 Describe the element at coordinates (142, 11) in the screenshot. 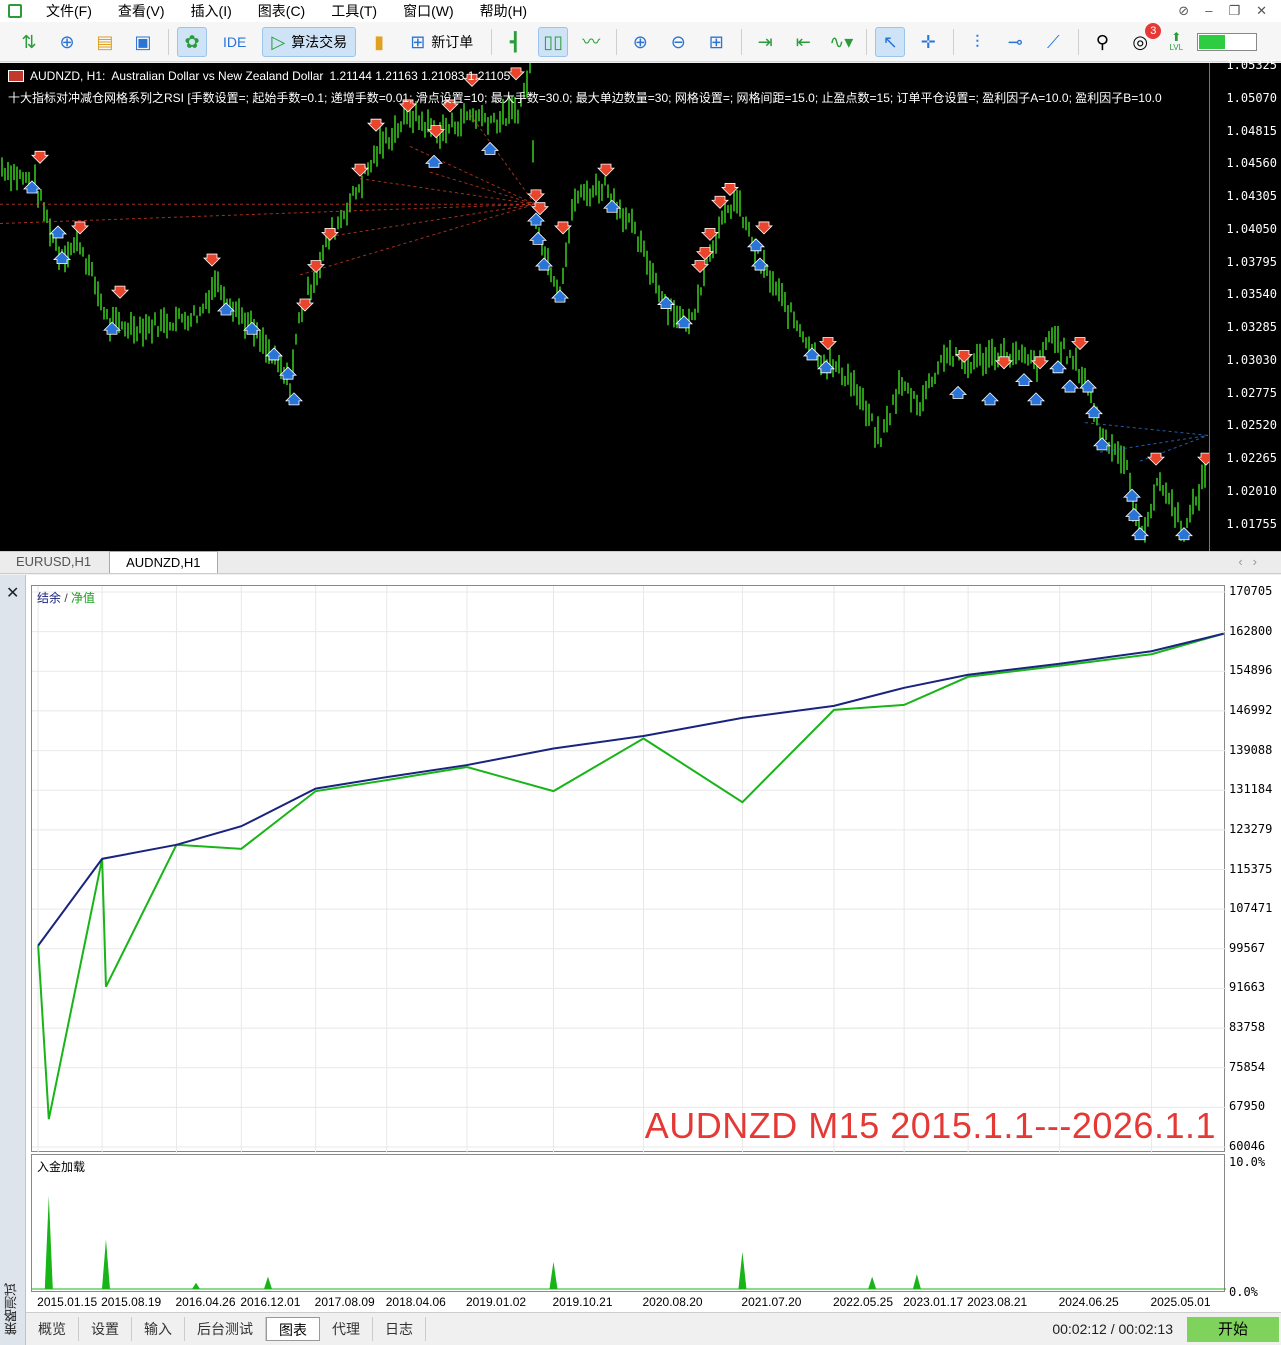

I see `menu-view: 查看(V)` at that location.